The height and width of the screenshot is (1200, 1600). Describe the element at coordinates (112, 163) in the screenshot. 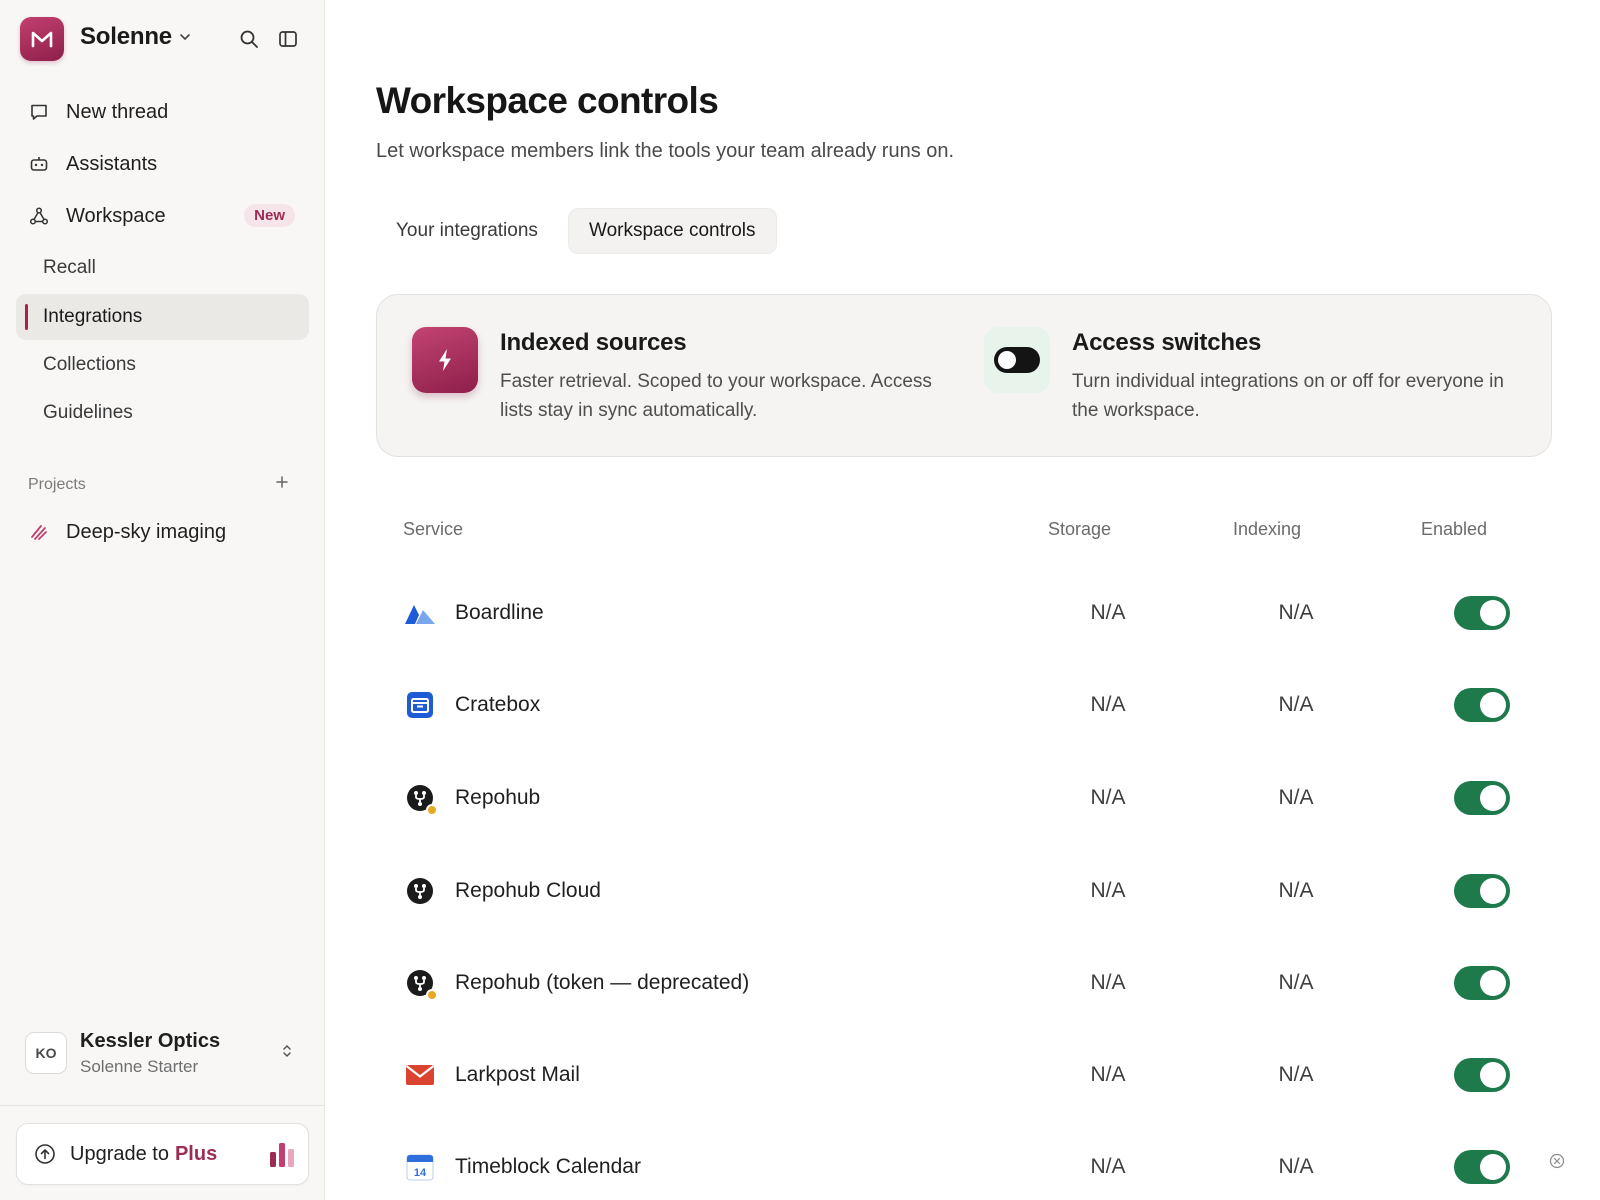

I see `nav-label: Assistants` at that location.